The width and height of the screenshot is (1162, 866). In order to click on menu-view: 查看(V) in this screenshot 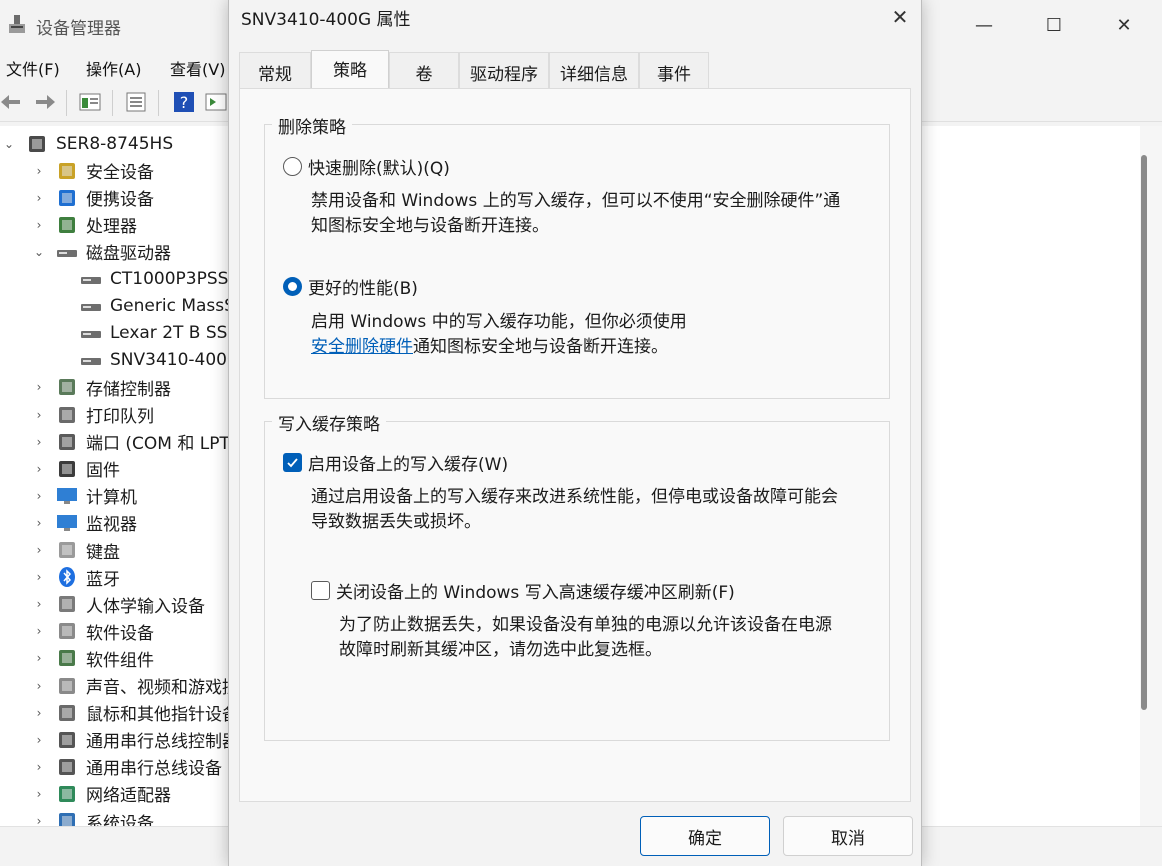, I will do `click(197, 68)`.